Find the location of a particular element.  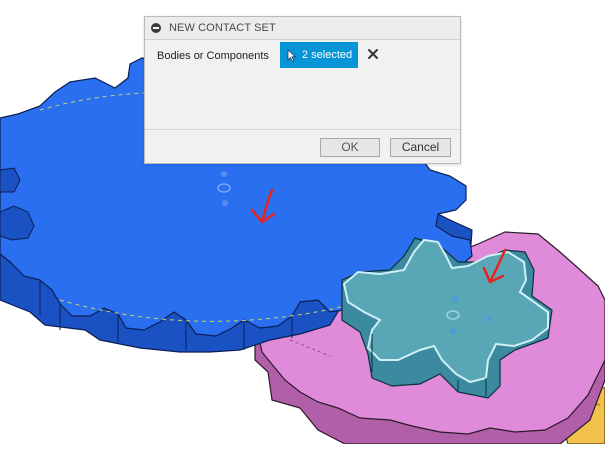

dialog-divider is located at coordinates (302, 129).